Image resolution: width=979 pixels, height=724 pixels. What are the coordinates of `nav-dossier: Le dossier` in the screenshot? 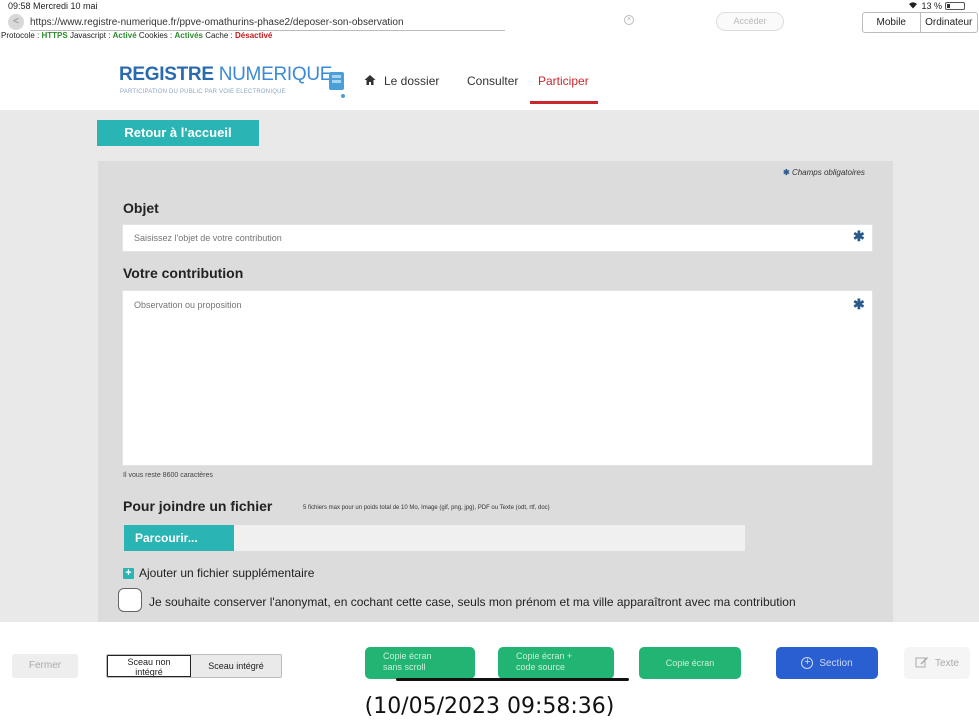 It's located at (411, 81).